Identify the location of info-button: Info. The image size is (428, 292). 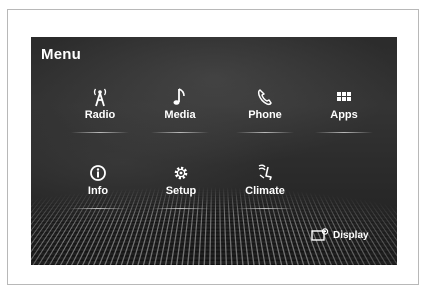
(98, 193).